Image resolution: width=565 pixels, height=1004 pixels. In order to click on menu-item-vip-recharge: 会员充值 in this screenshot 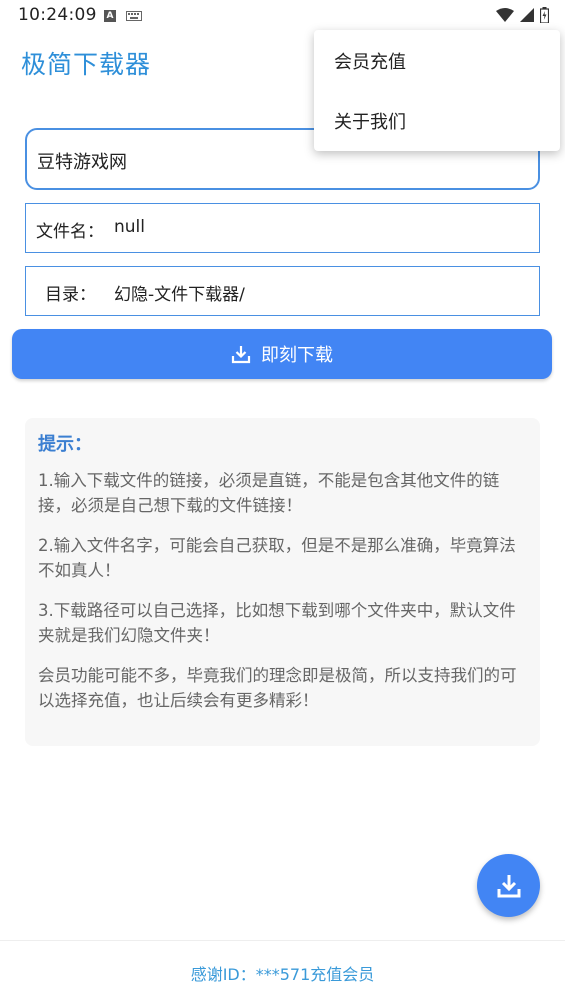, I will do `click(370, 61)`.